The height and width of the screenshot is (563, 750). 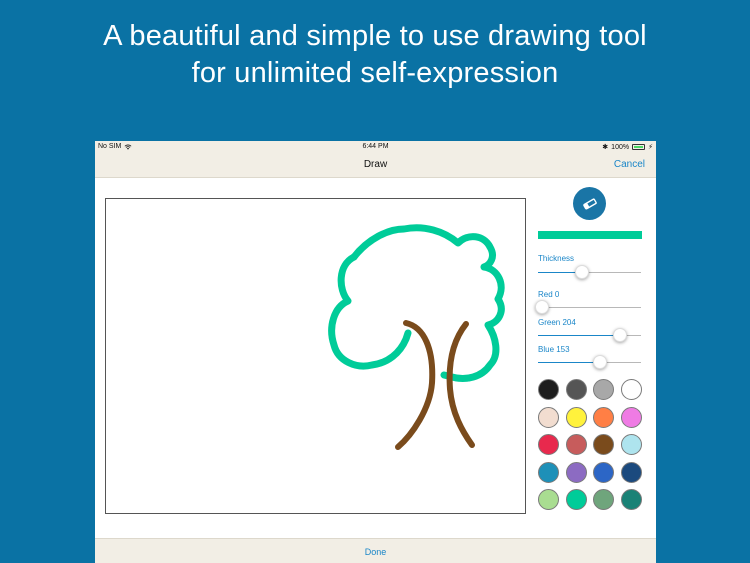 I want to click on status-right: ✱ 100% ⚡, so click(x=627, y=147).